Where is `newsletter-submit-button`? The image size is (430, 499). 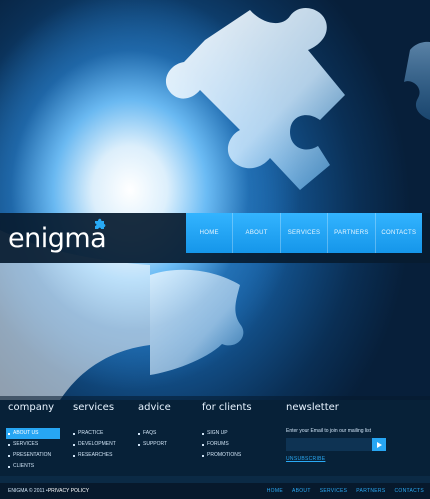 newsletter-submit-button is located at coordinates (379, 444).